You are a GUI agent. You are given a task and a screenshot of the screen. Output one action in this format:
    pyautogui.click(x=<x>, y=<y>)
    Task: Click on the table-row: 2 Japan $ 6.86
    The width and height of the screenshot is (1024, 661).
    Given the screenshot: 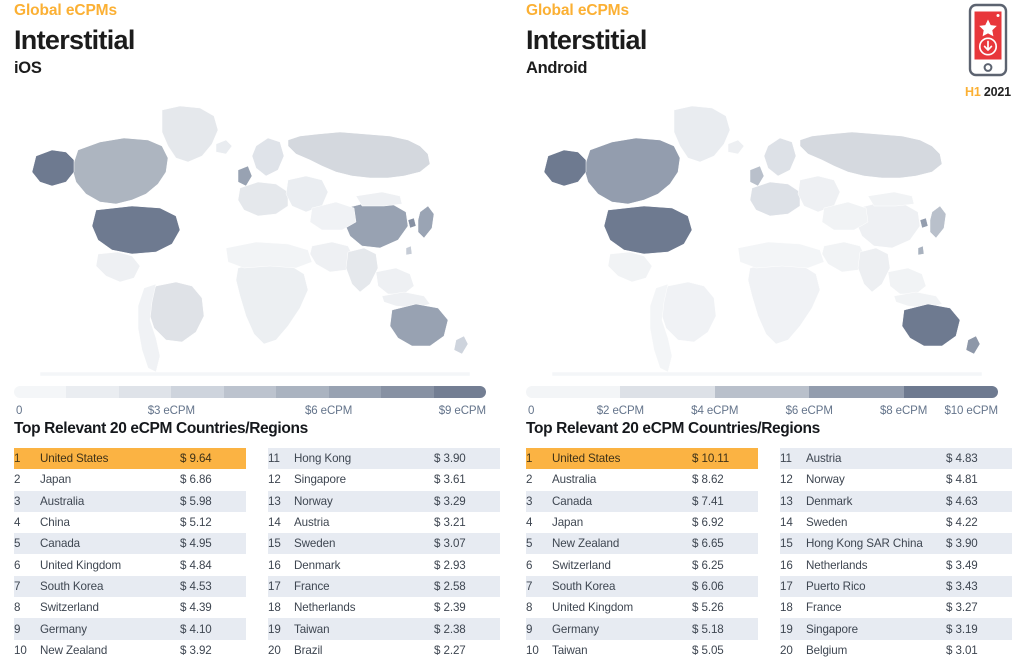 What is the action you would take?
    pyautogui.click(x=130, y=479)
    